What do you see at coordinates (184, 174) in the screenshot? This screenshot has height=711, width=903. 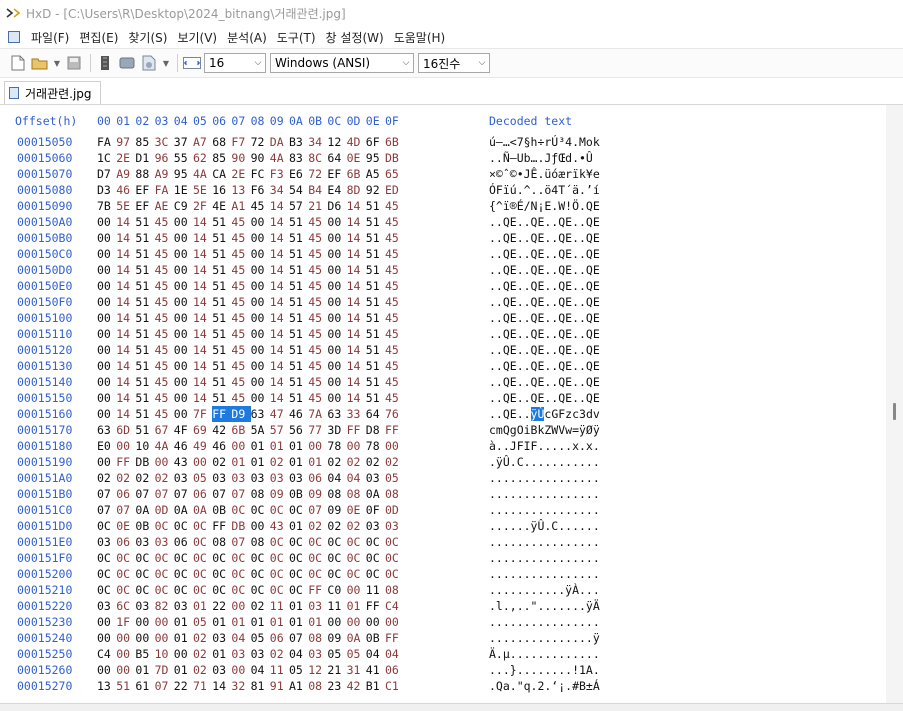 I see `hex-byte: 95` at bounding box center [184, 174].